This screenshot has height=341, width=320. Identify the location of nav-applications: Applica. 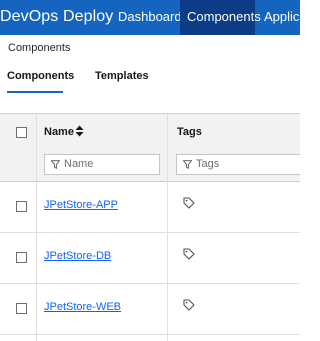
(277, 17).